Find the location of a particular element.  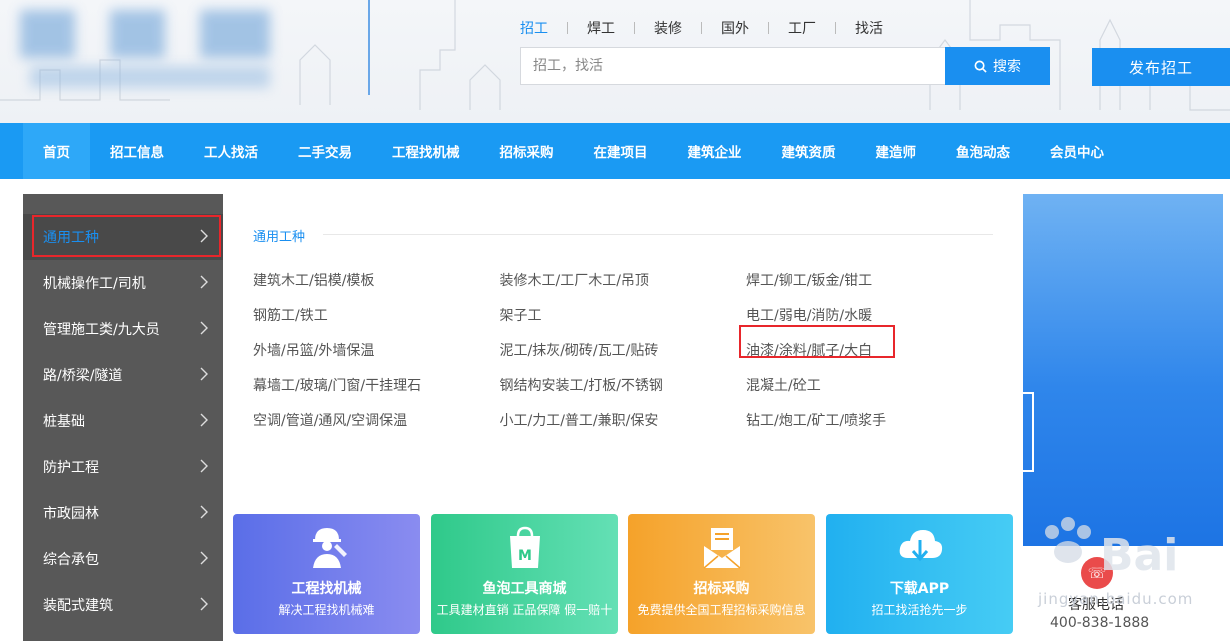

job-row: 幕墙工/玻璃/门窗/干挂理石 钢结构安装工/打板/不锈钢 混凝土/砼工 is located at coordinates (633, 384).